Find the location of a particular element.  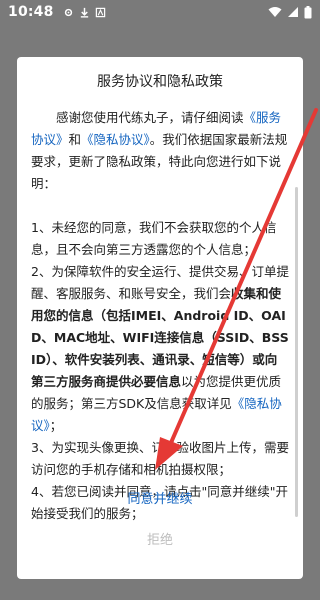

notification-icons is located at coordinates (84, 12).